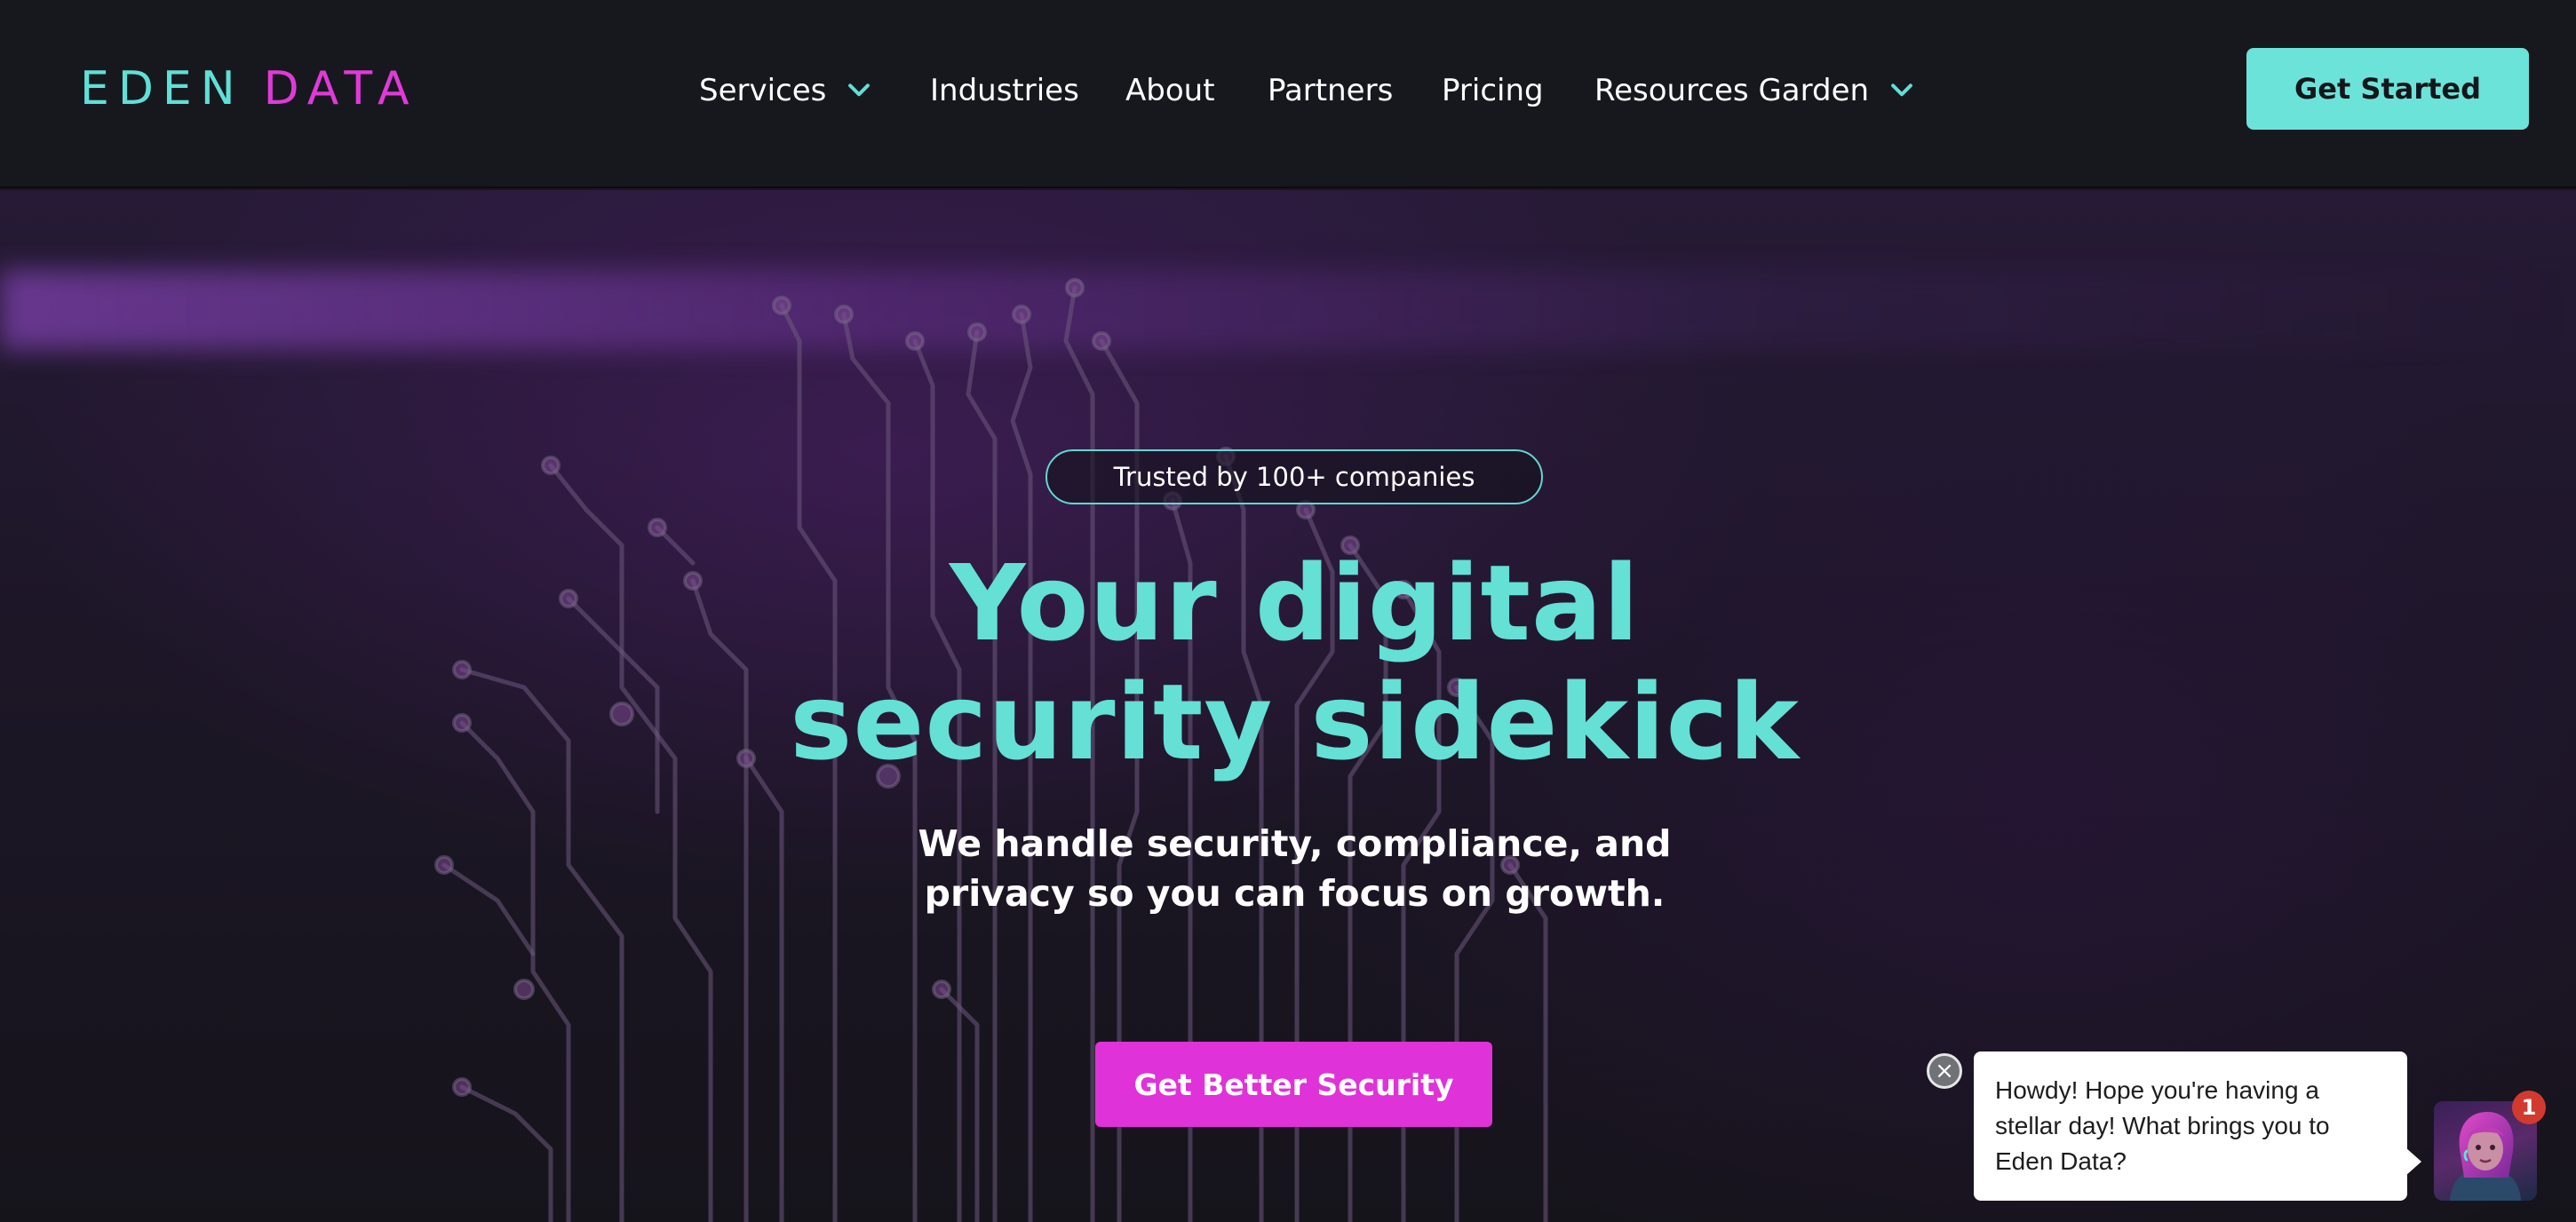 Image resolution: width=2576 pixels, height=1222 pixels. What do you see at coordinates (1944, 1071) in the screenshot?
I see `chat-close-icon: ×` at bounding box center [1944, 1071].